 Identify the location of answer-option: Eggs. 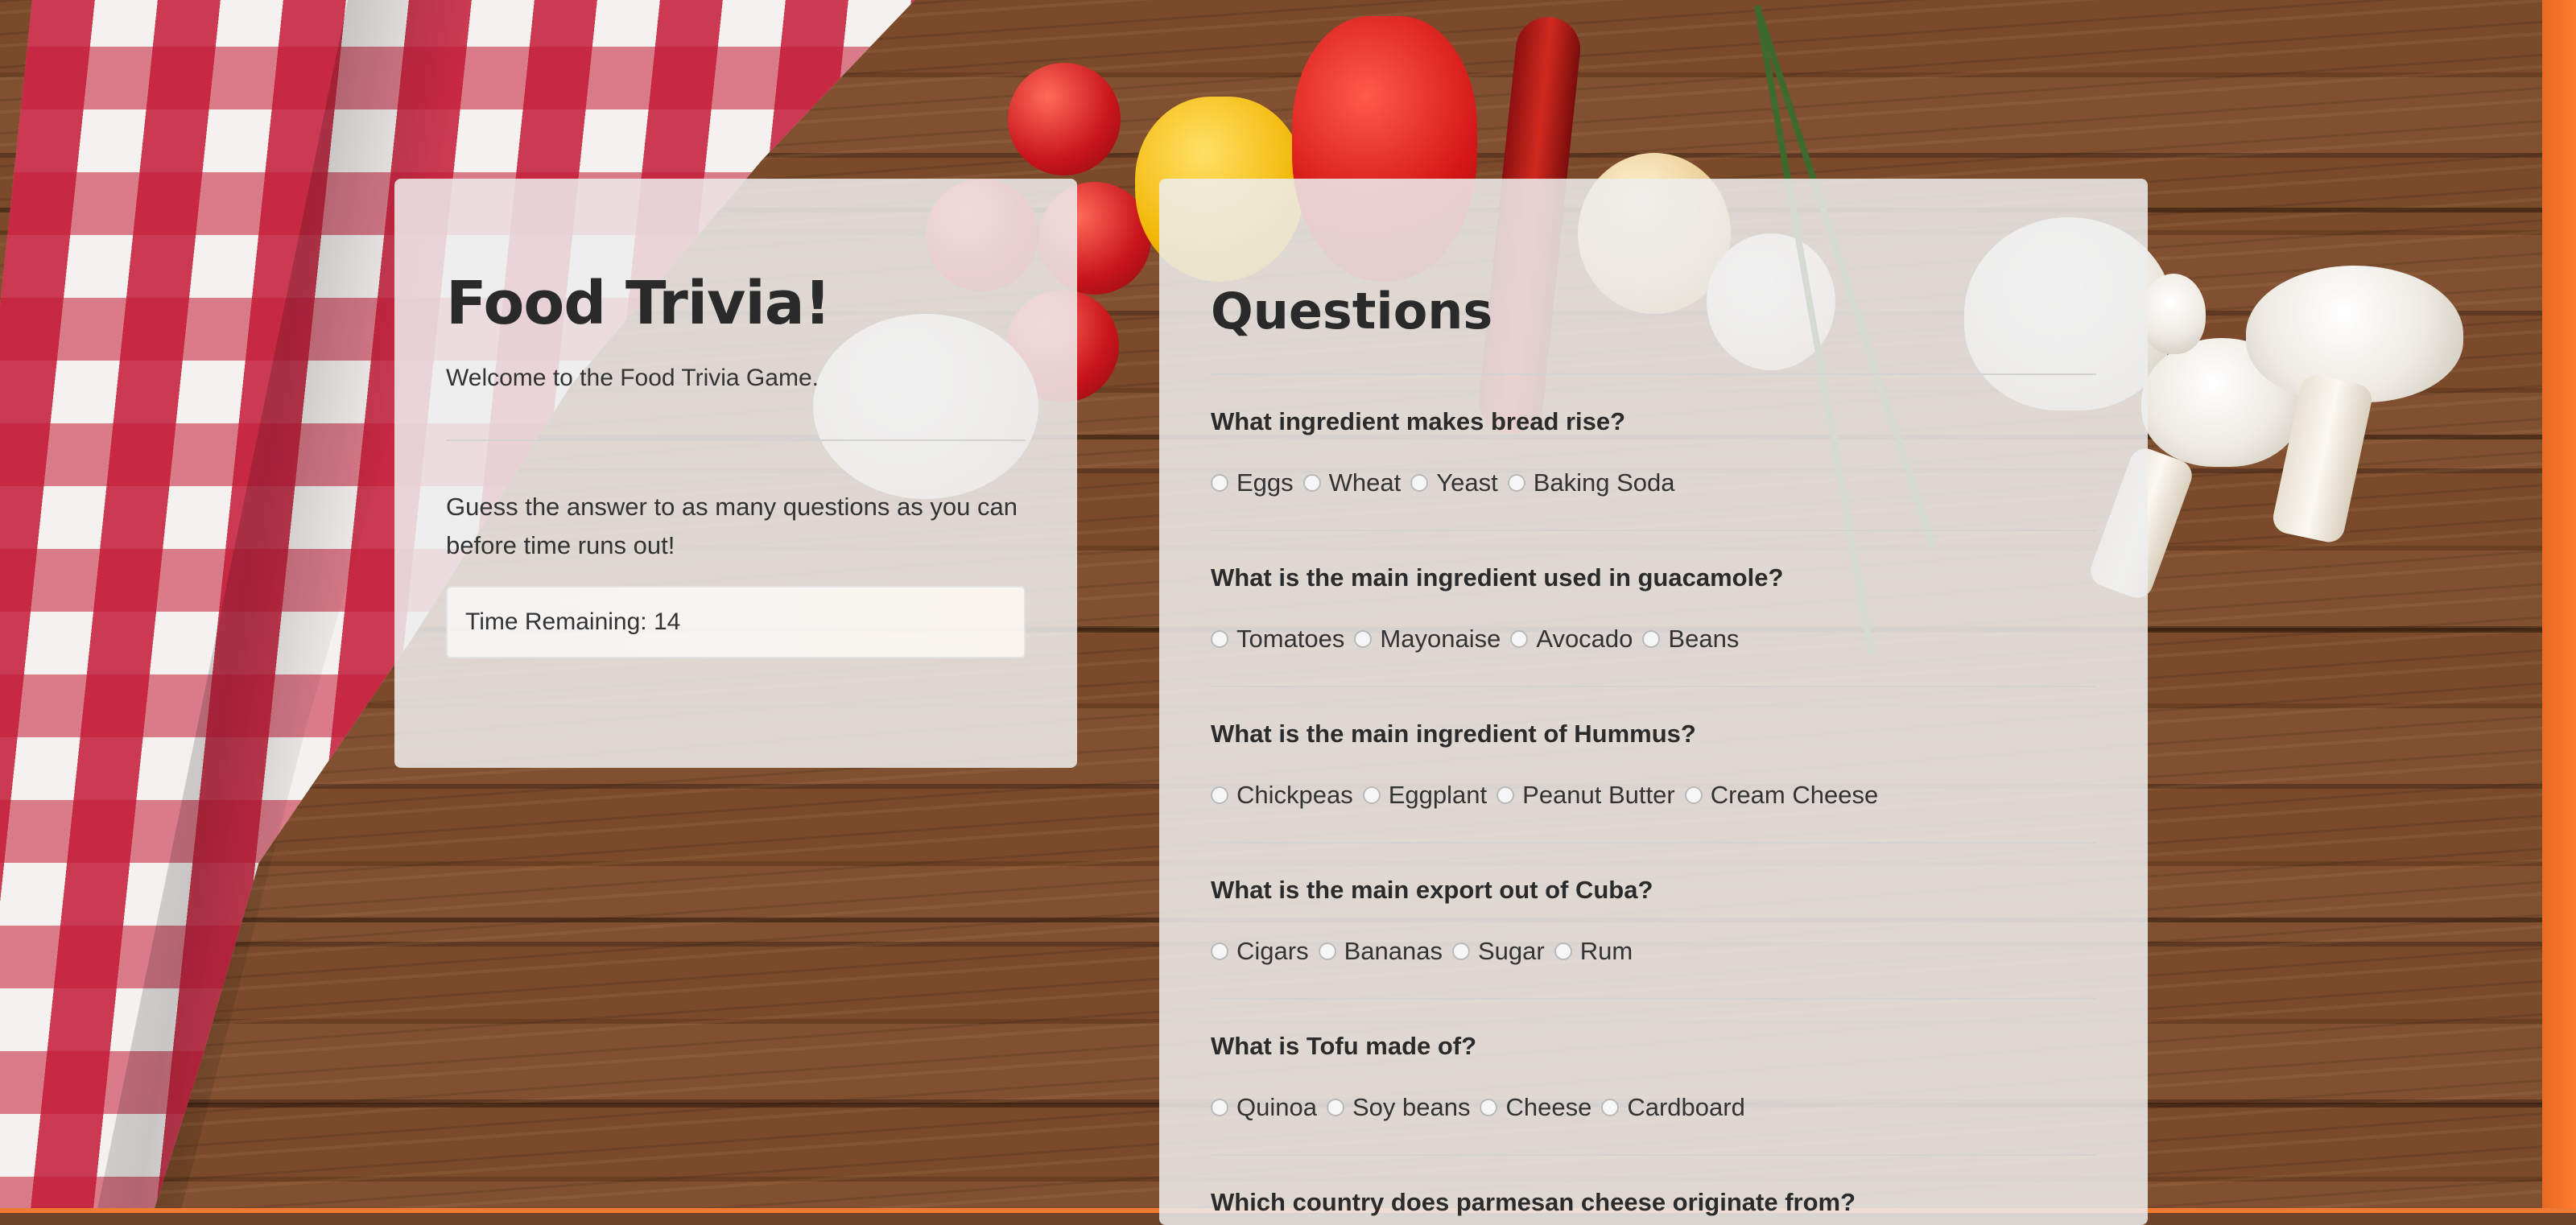
(1252, 482).